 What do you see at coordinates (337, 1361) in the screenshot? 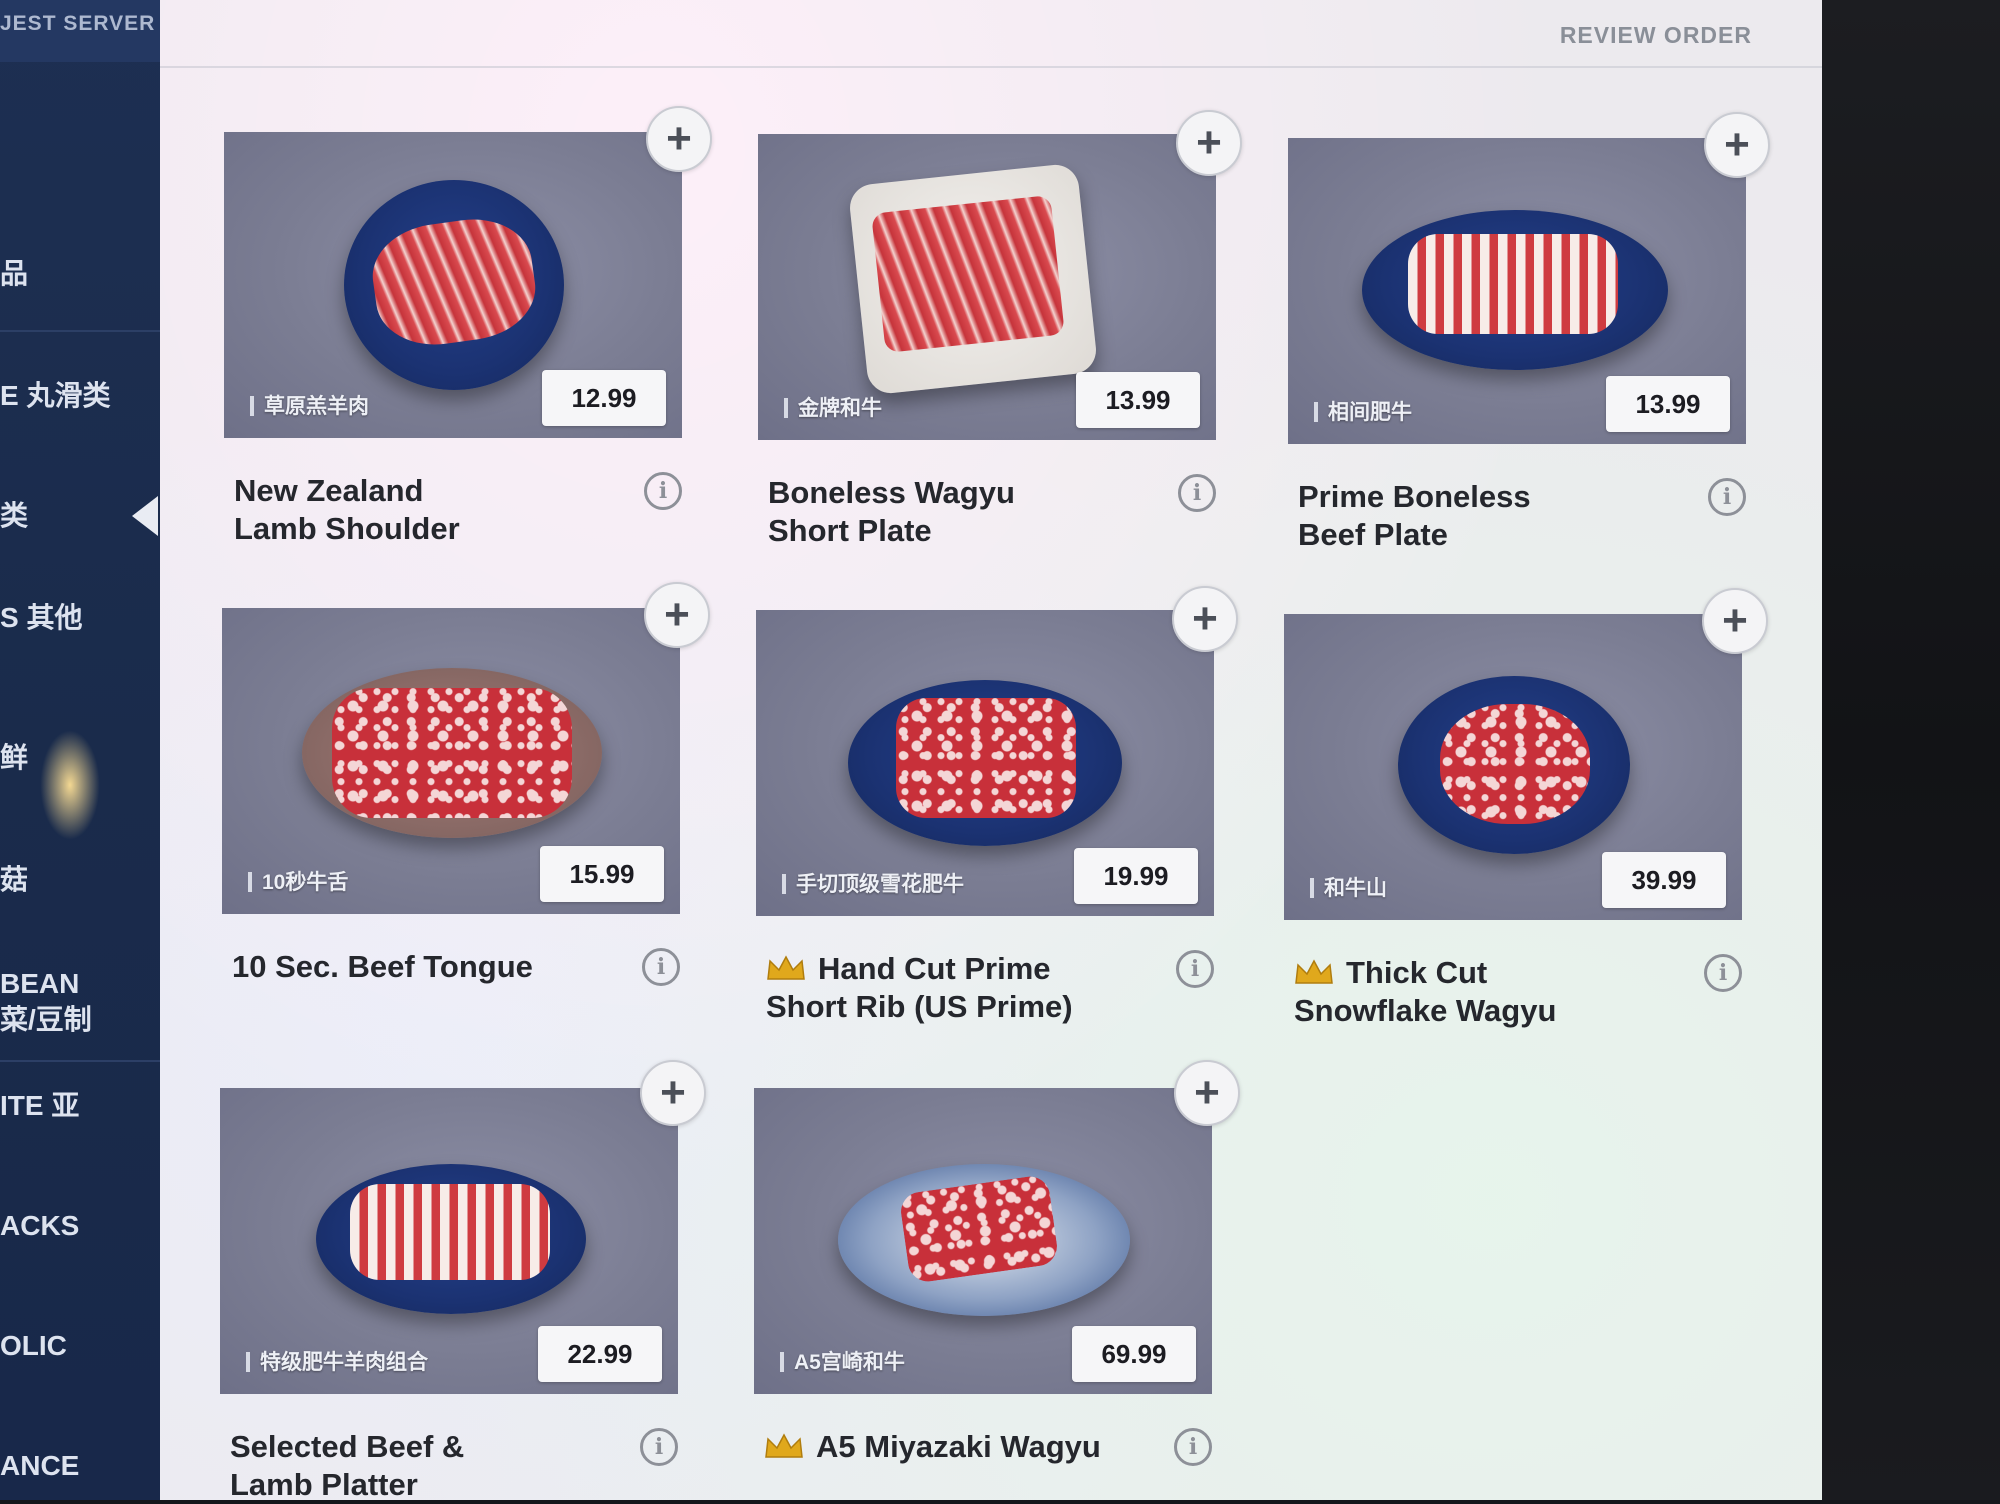
I see `chinese-name: 特级肥牛羊肉组合` at bounding box center [337, 1361].